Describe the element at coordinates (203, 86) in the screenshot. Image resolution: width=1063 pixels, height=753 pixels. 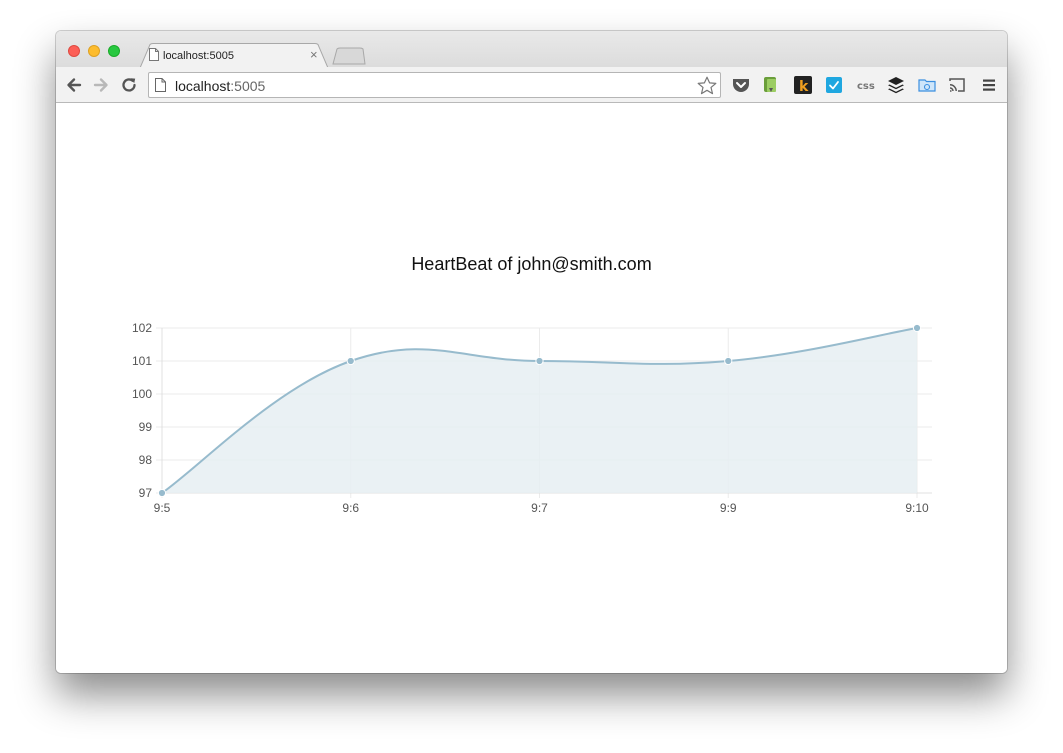
I see `url-host: localhost` at that location.